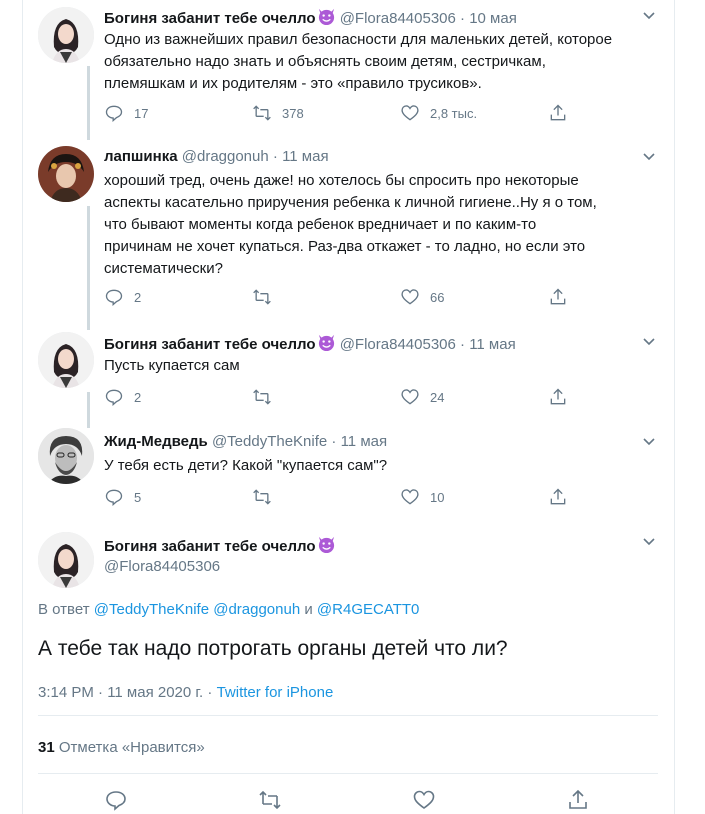  Describe the element at coordinates (422, 497) in the screenshot. I see `like-button: 10` at that location.